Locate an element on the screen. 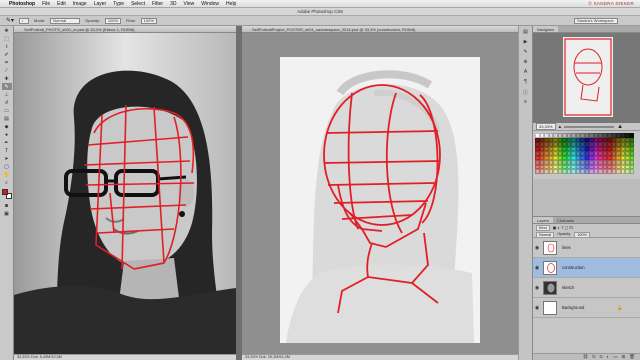 The image size is (640, 360). brushes-panel-icon: ✎ is located at coordinates (526, 52).